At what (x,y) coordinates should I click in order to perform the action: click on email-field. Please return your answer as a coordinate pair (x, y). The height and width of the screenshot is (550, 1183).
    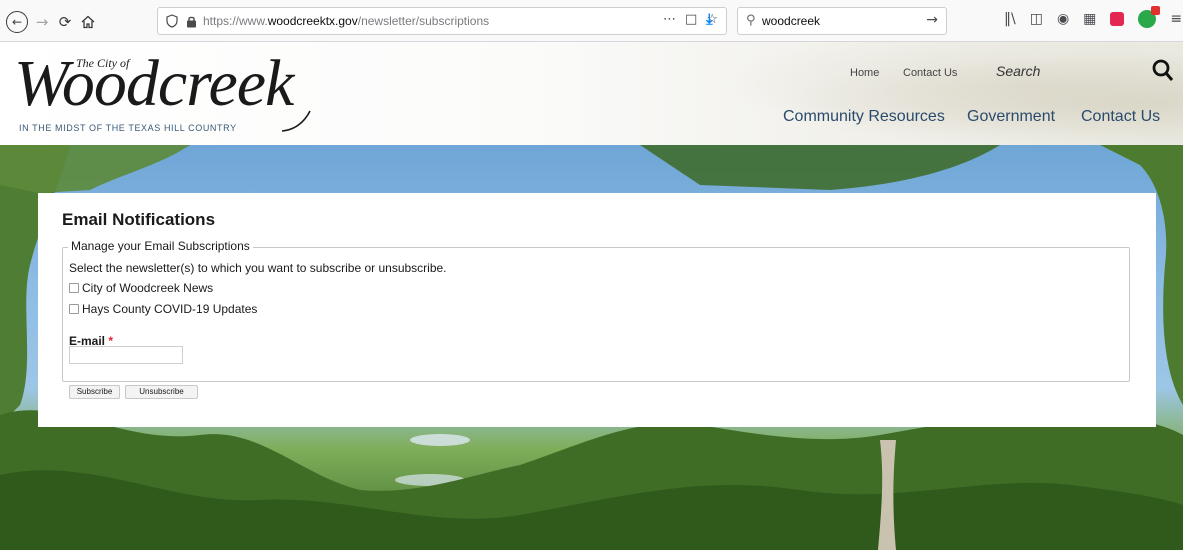
    Looking at the image, I should click on (126, 355).